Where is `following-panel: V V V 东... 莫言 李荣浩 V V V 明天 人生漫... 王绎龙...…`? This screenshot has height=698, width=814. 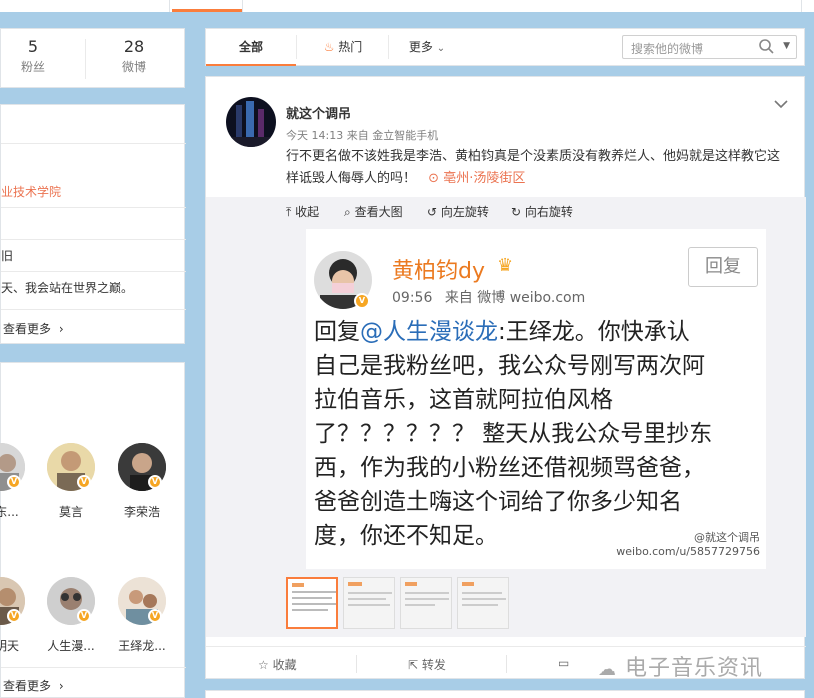
following-panel: V V V 东... 莫言 李荣浩 V V V 明天 人生漫... 王绎龙...… is located at coordinates (93, 530).